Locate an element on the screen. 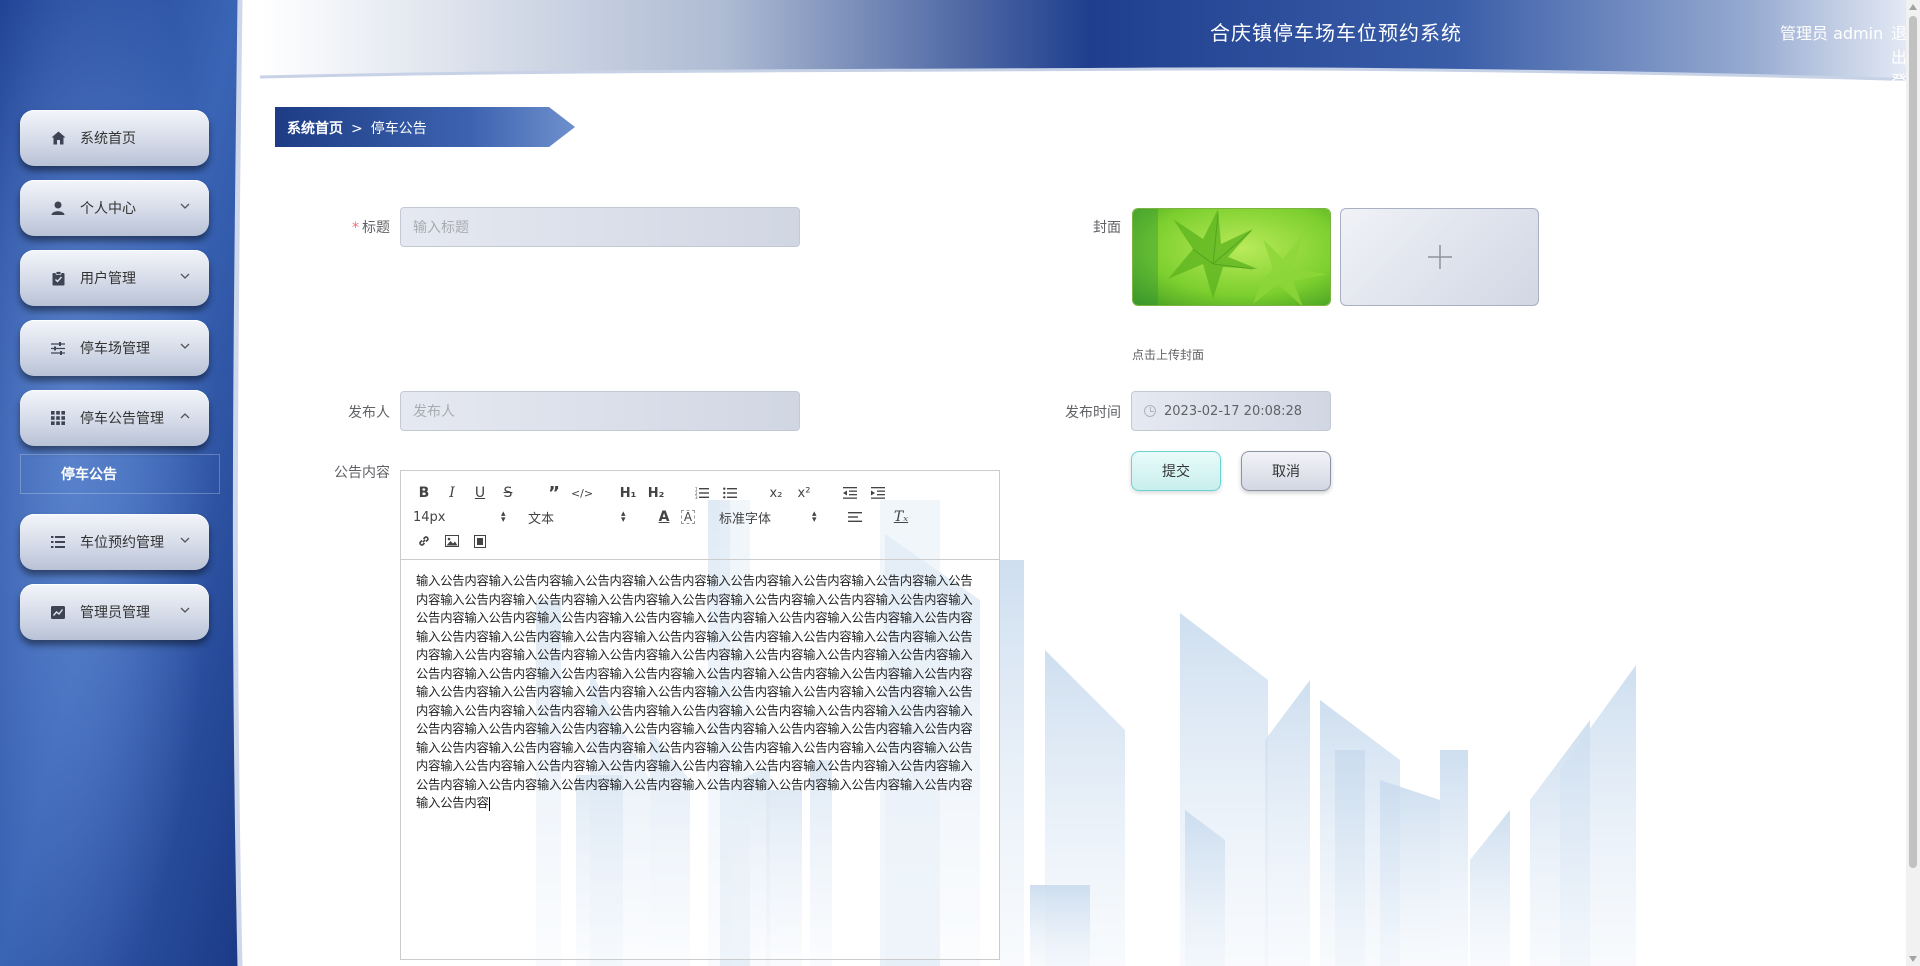  breadcrumb-text: 系统首页 > 停车公告 is located at coordinates (357, 128).